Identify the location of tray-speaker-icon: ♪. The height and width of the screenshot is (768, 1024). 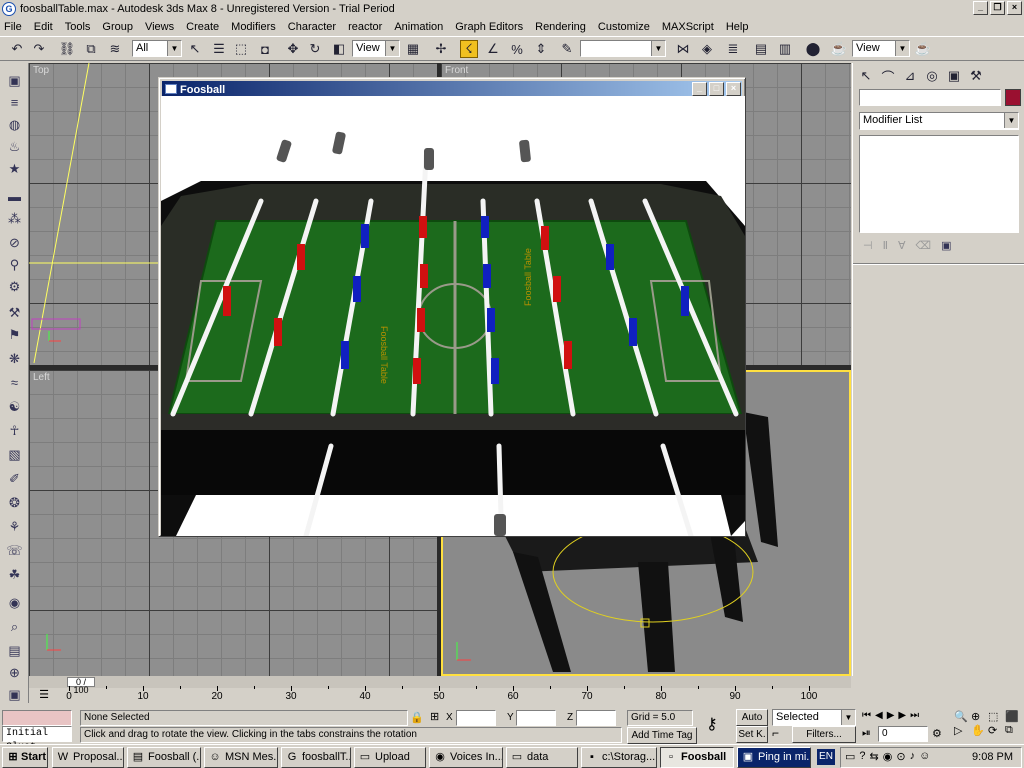
(913, 756).